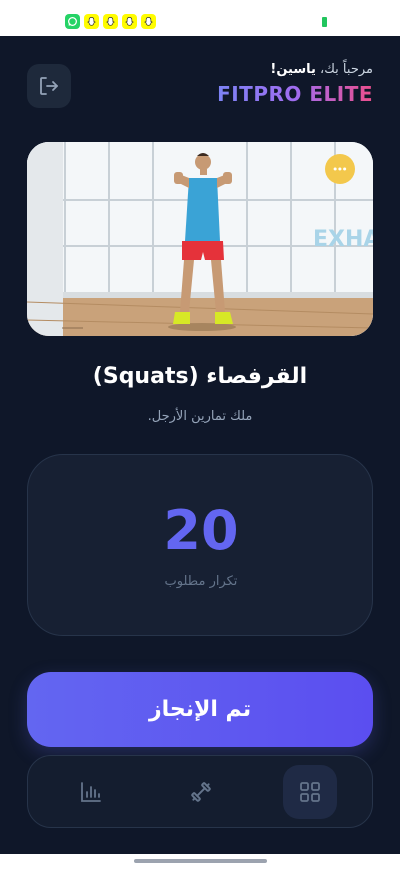 The width and height of the screenshot is (400, 872). I want to click on status-bar, so click(200, 18).